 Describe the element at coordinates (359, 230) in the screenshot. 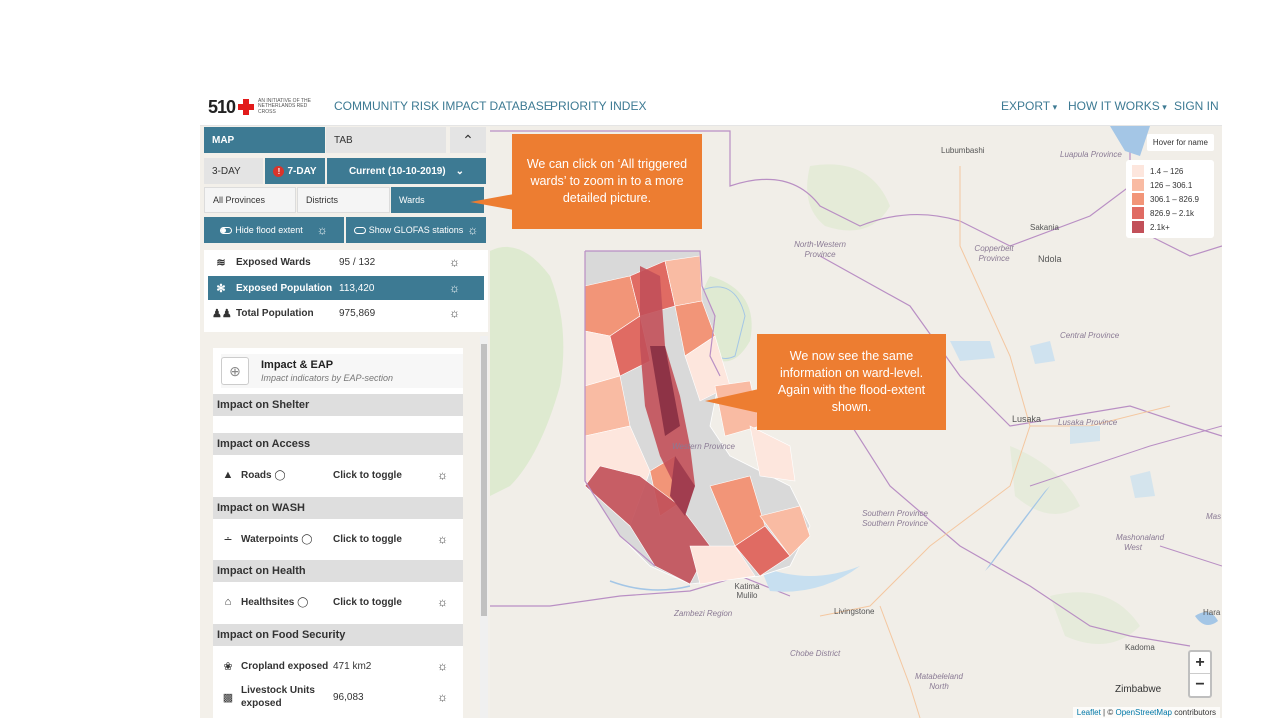

I see `toggle-off-icon` at that location.